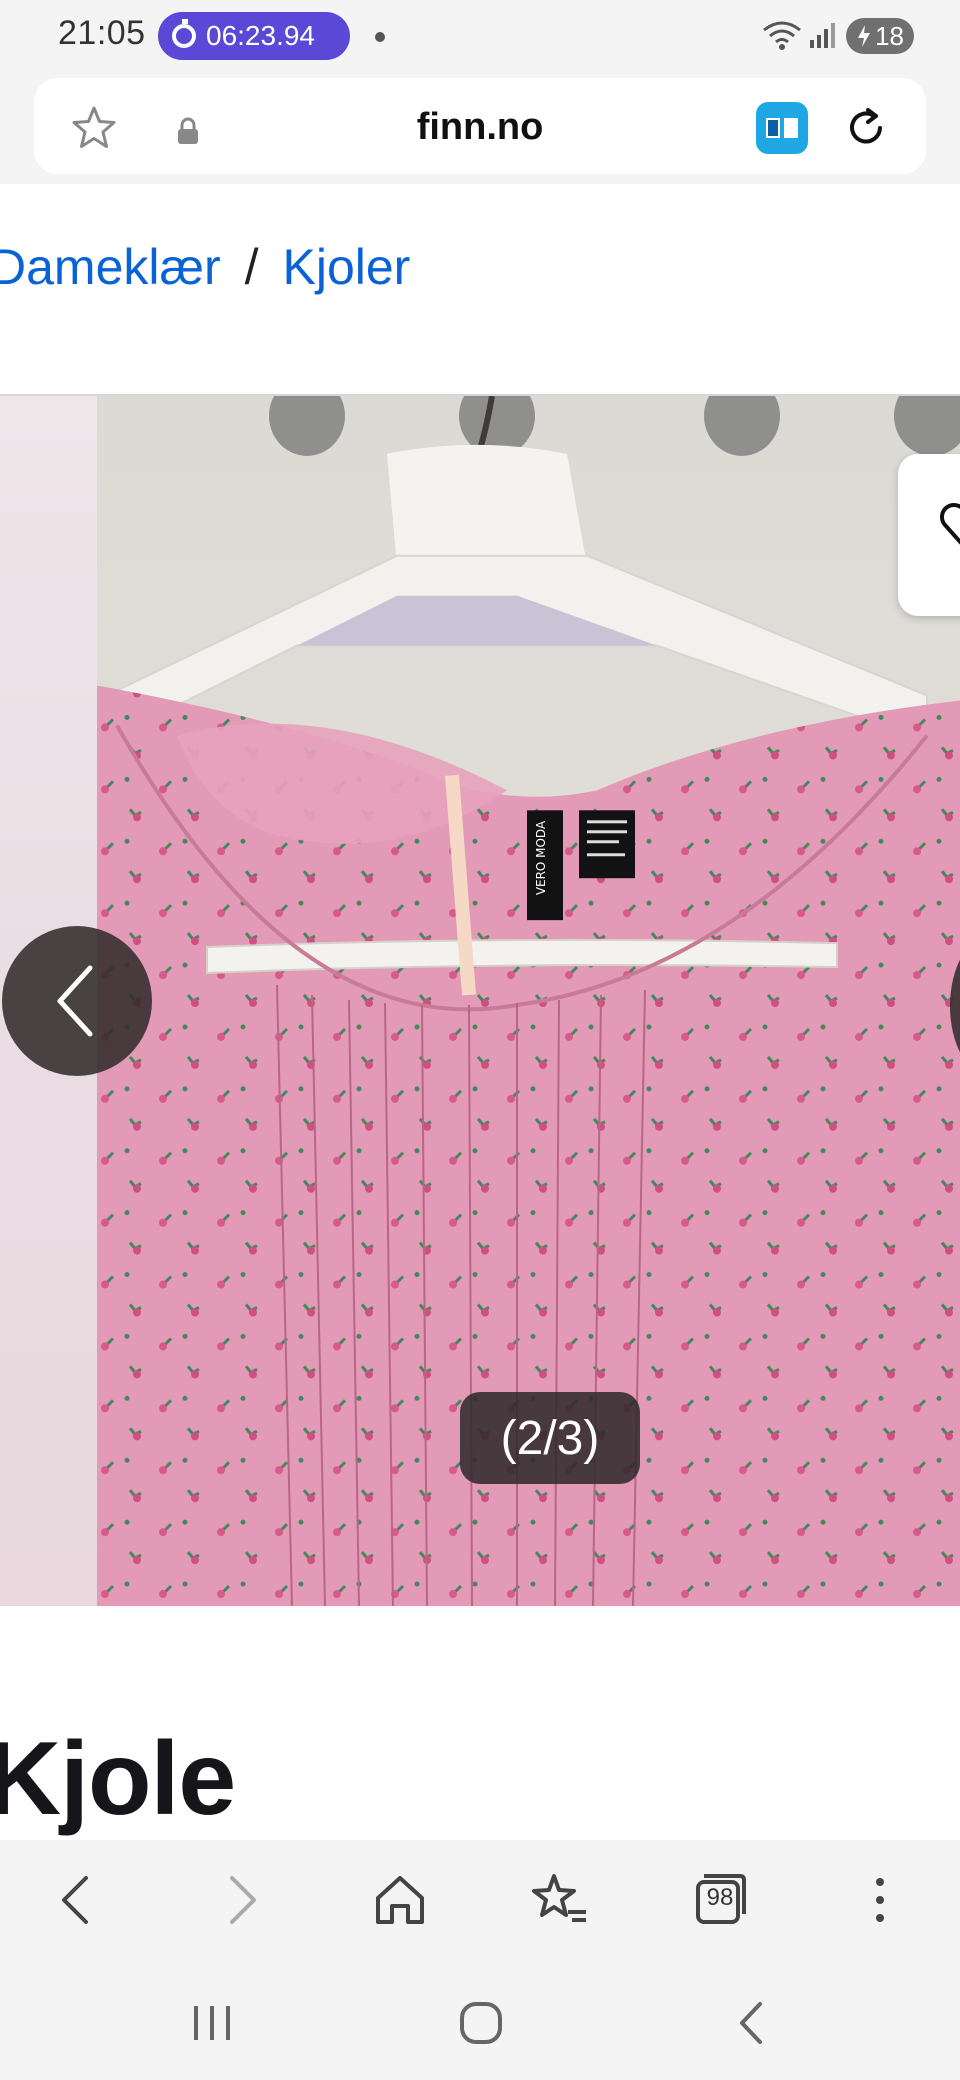 This screenshot has height=2080, width=960. What do you see at coordinates (880, 1900) in the screenshot?
I see `more-icon` at bounding box center [880, 1900].